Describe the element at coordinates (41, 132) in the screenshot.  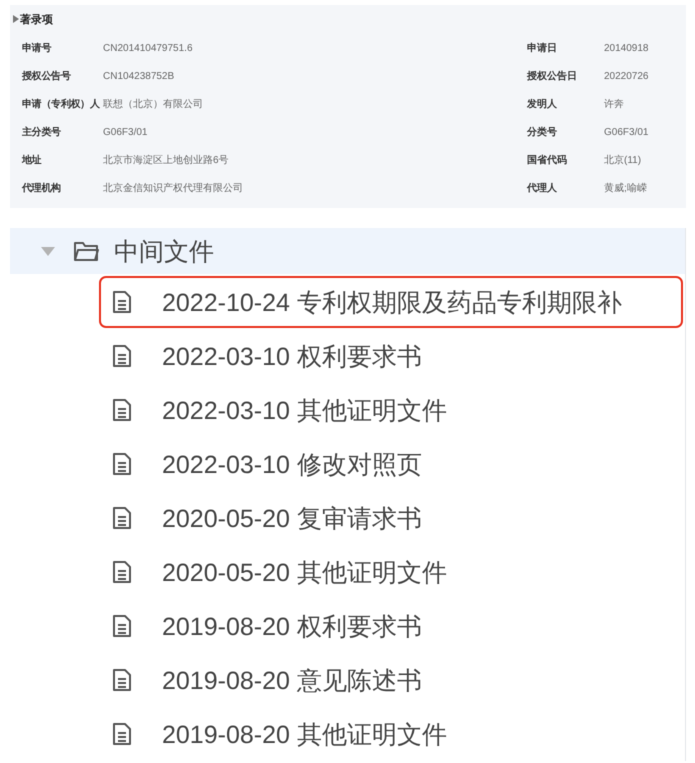
I see `field-label: 主分类号` at that location.